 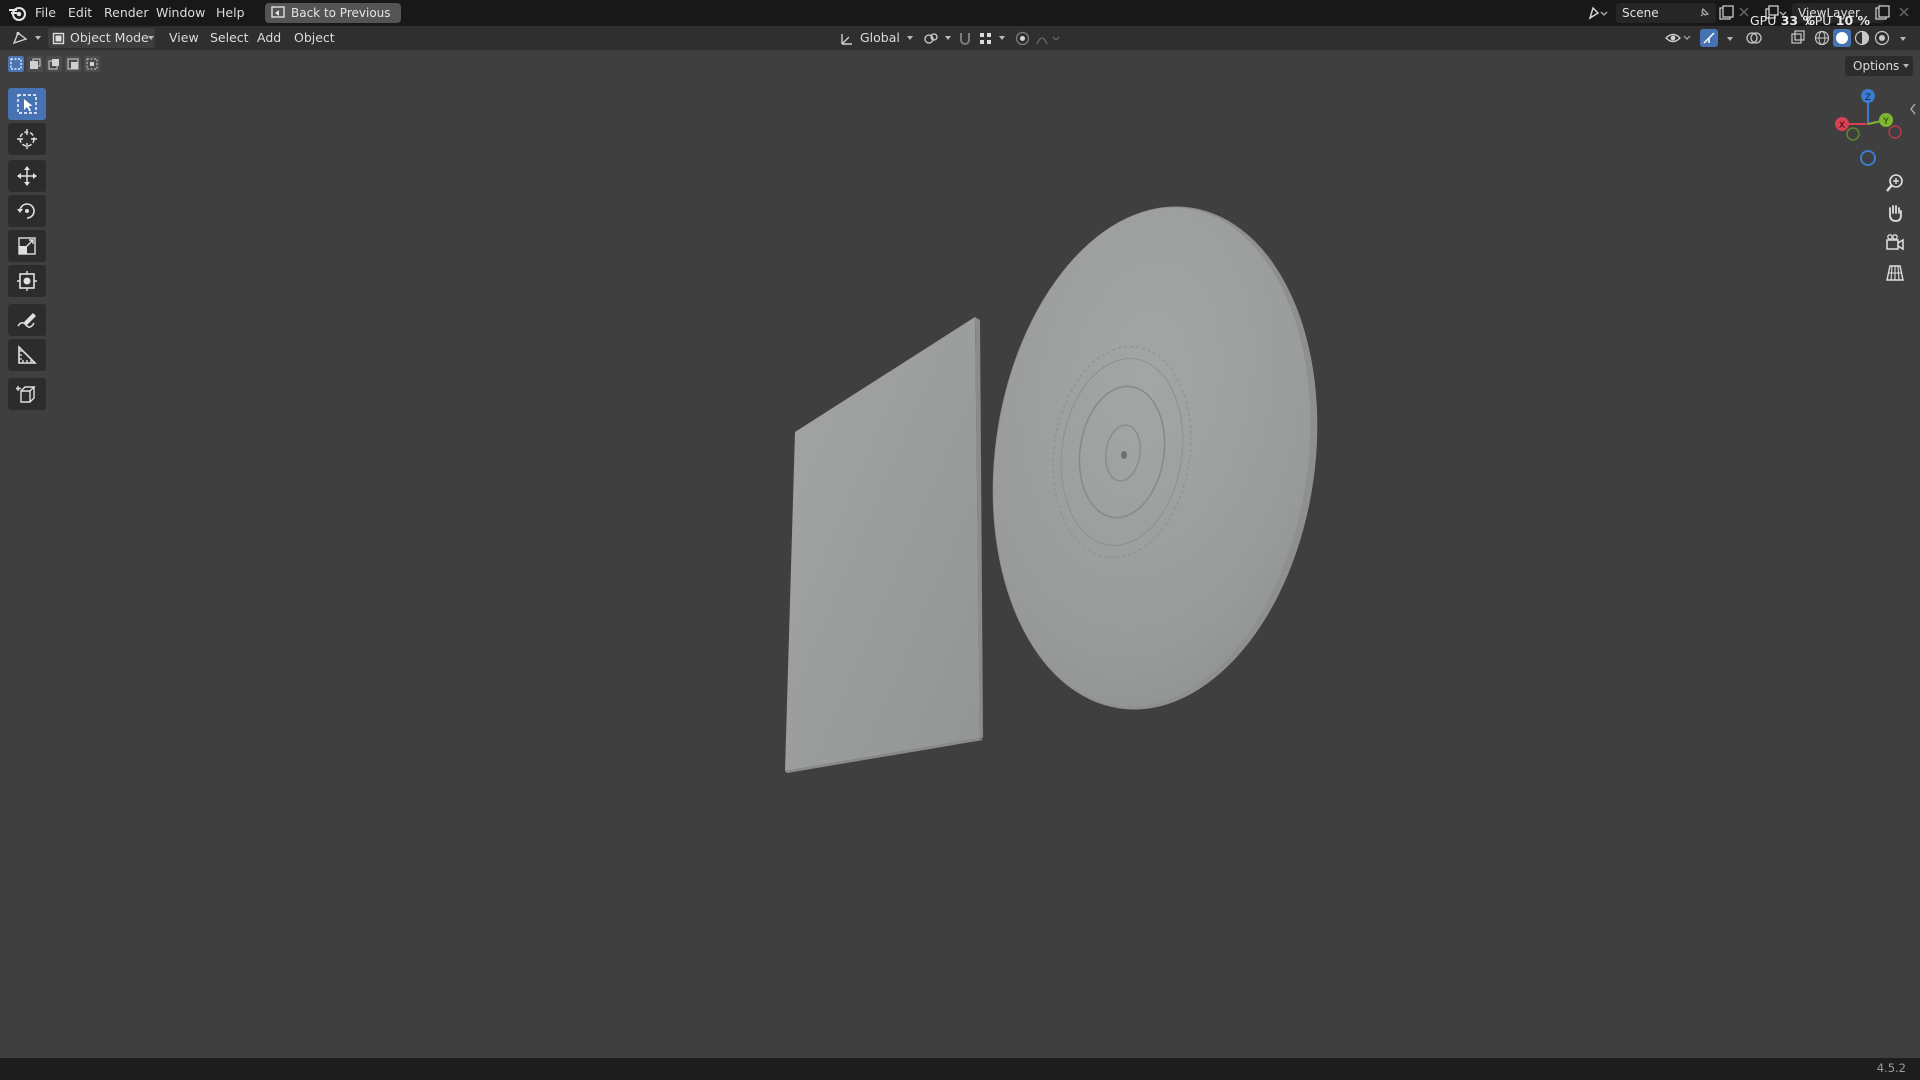 I want to click on solid-shading-button, so click(x=1842, y=38).